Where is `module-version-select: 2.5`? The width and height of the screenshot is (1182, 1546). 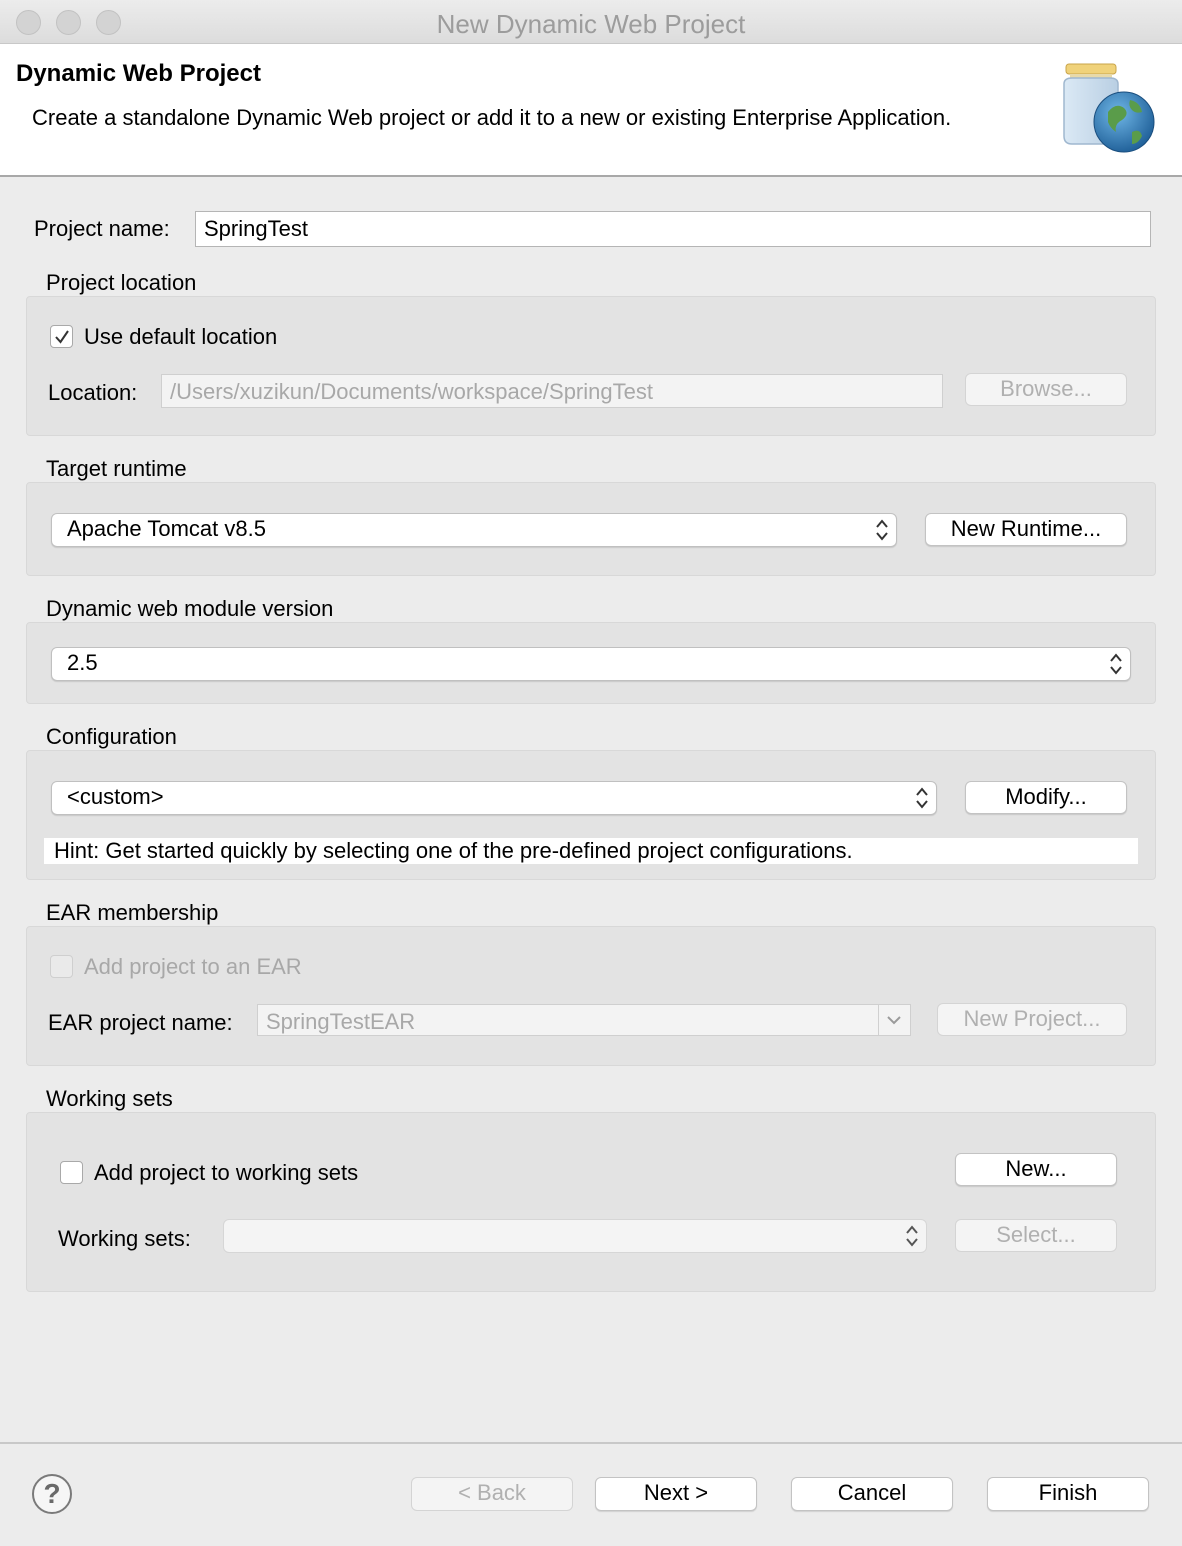 module-version-select: 2.5 is located at coordinates (591, 664).